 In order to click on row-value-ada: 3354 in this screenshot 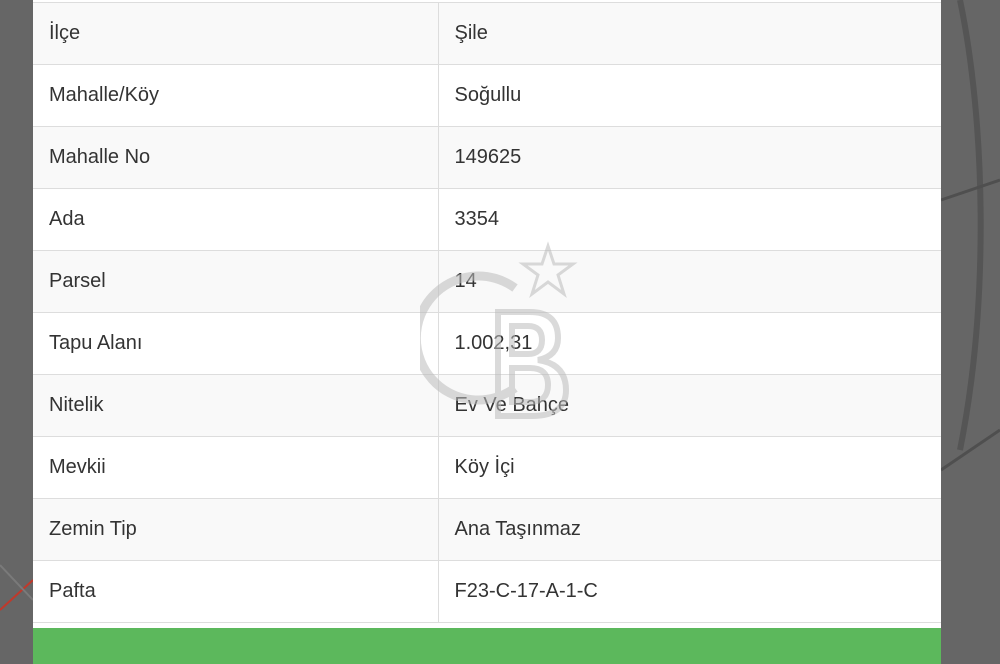, I will do `click(689, 219)`.